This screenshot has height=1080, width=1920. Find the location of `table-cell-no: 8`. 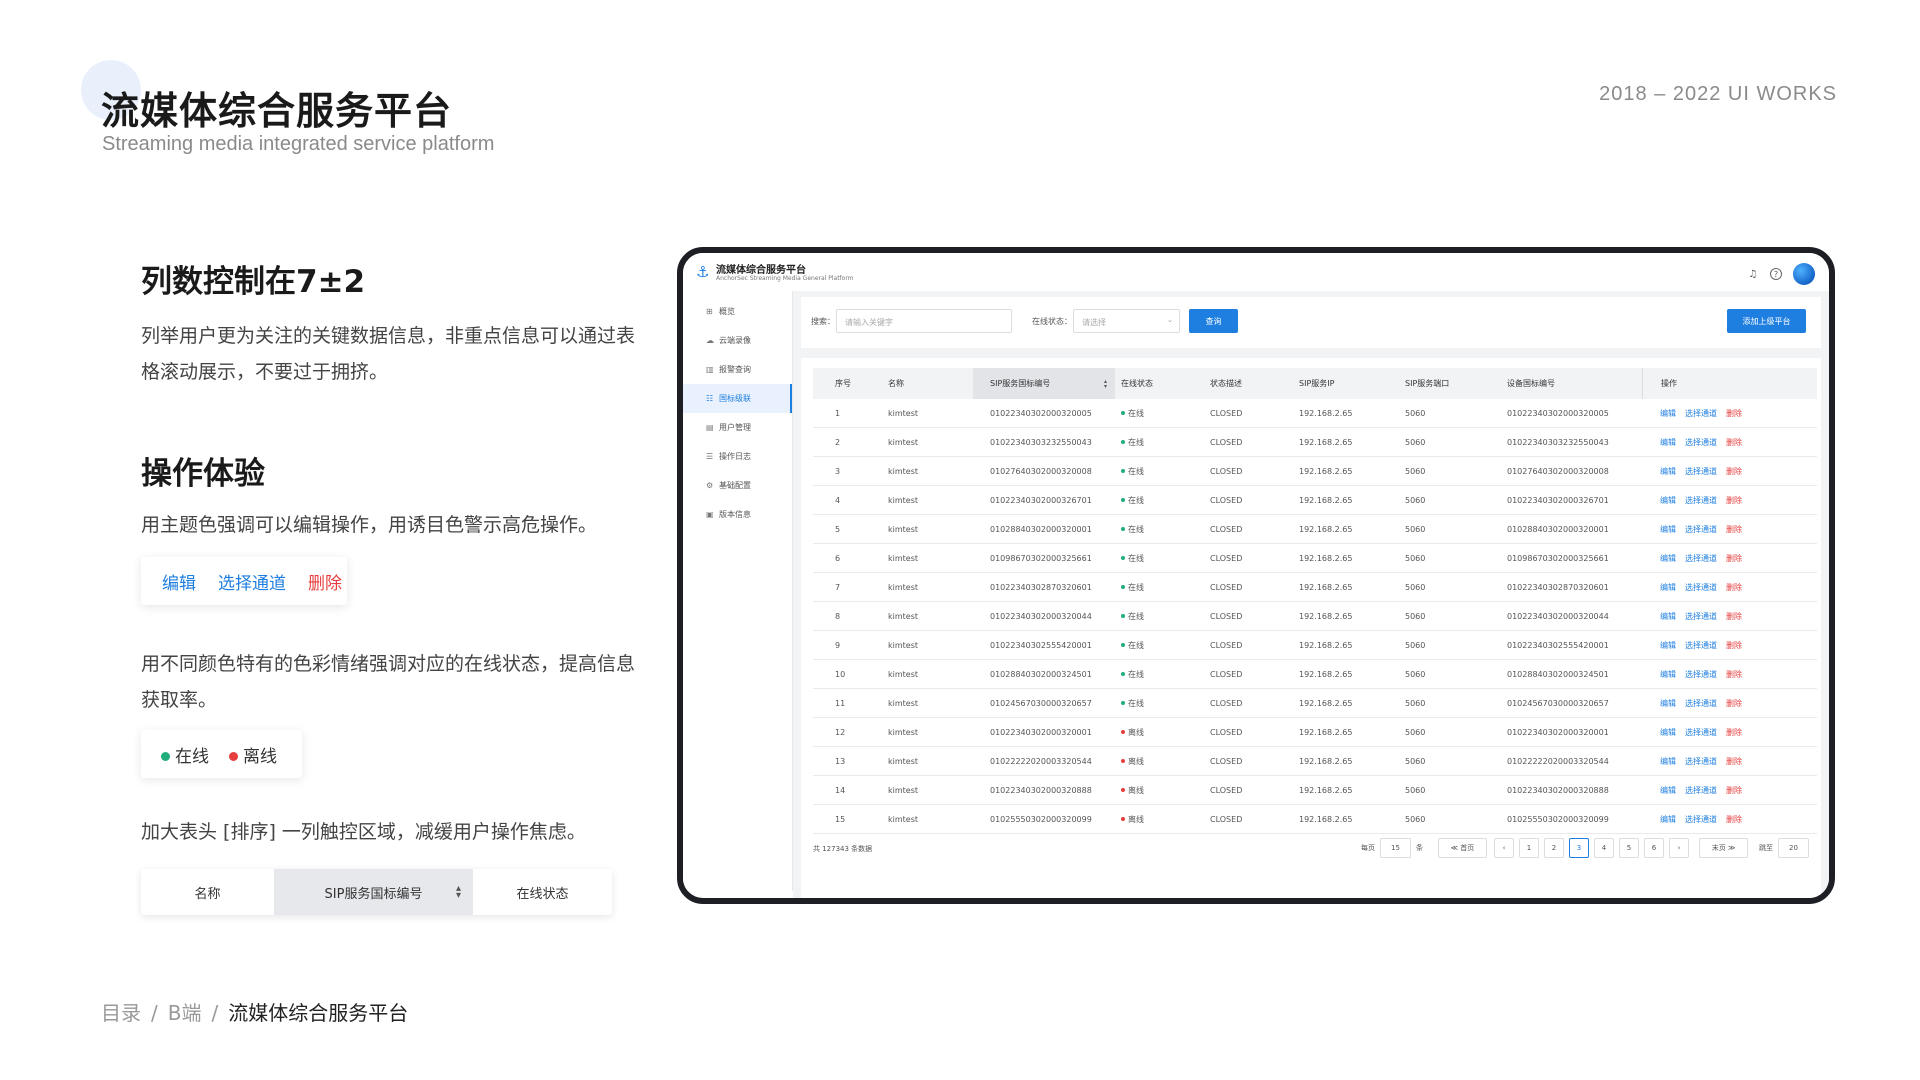

table-cell-no: 8 is located at coordinates (850, 616).